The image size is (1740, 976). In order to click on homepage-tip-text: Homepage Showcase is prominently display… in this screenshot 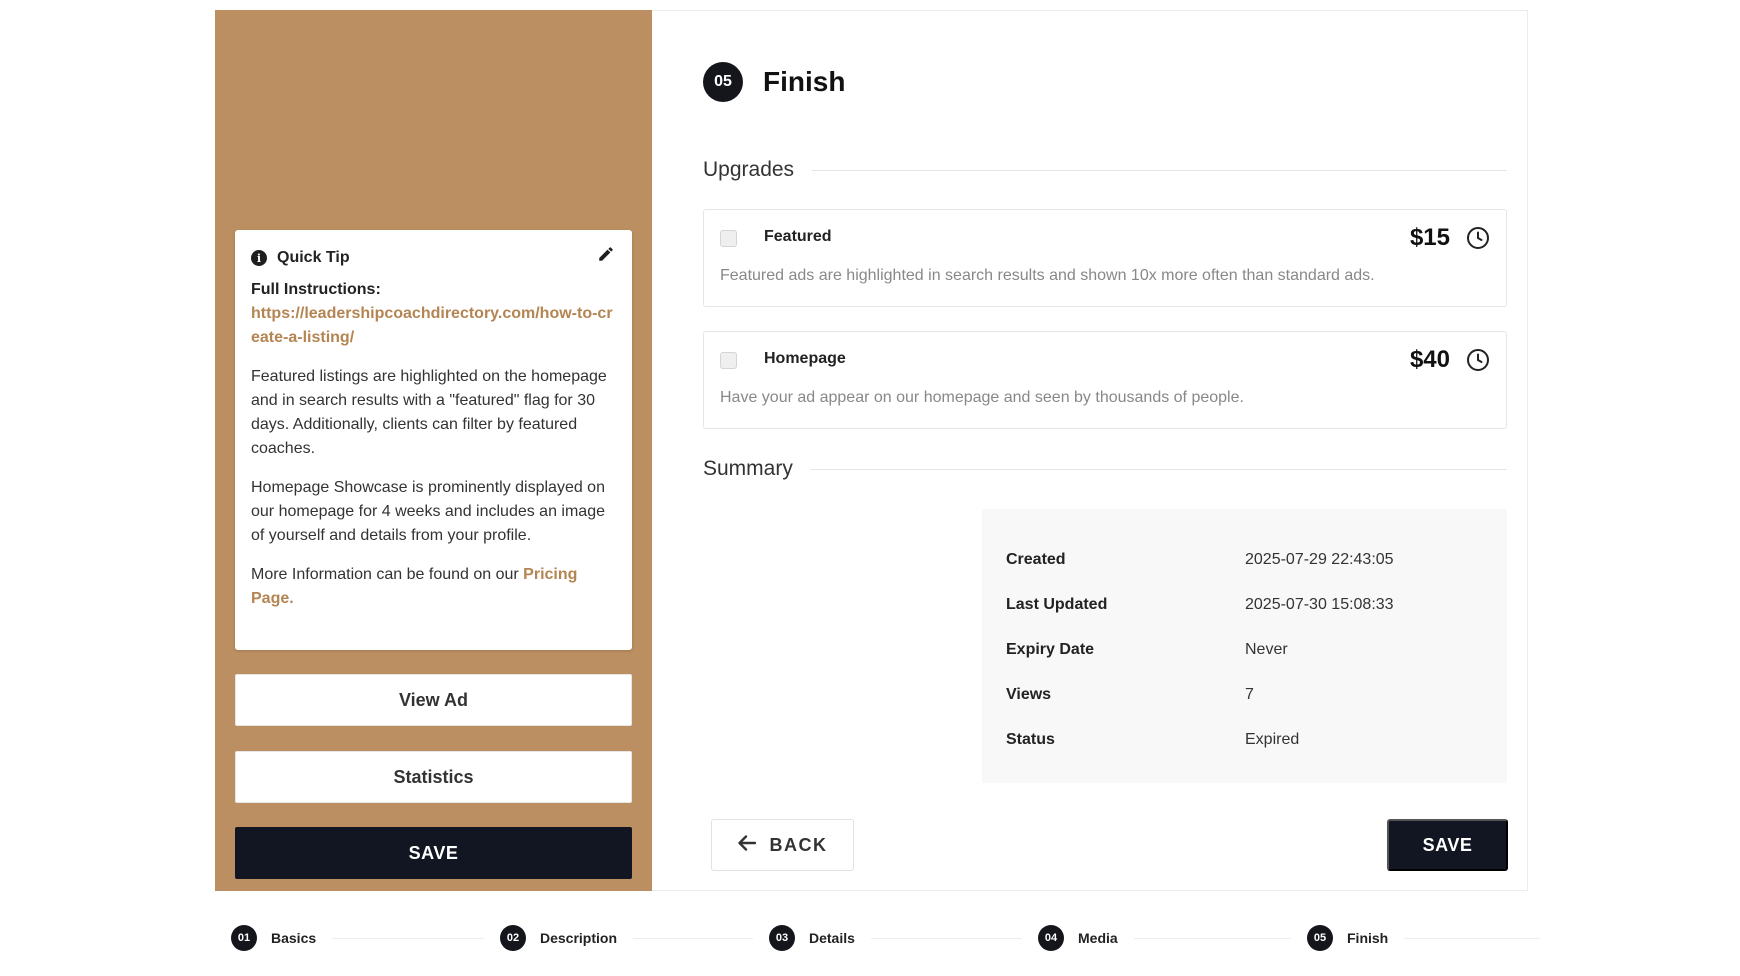, I will do `click(428, 511)`.